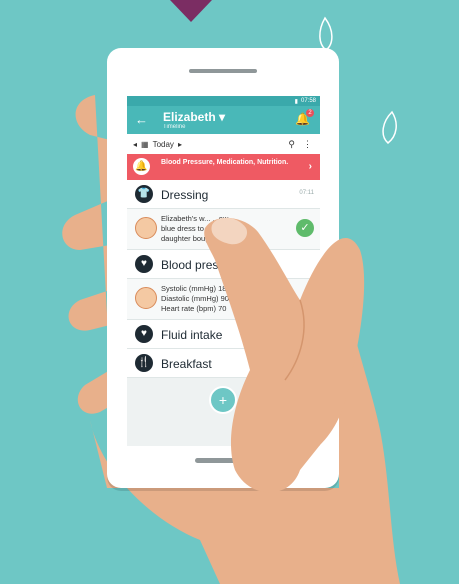 This screenshot has height=584, width=459. What do you see at coordinates (223, 194) in the screenshot?
I see `timeline-item-dressing: 👕 Dressing 07:11` at bounding box center [223, 194].